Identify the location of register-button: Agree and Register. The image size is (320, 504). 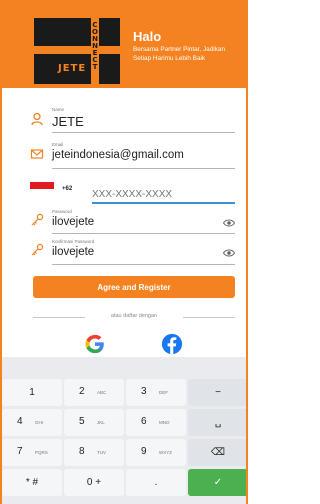
(134, 287).